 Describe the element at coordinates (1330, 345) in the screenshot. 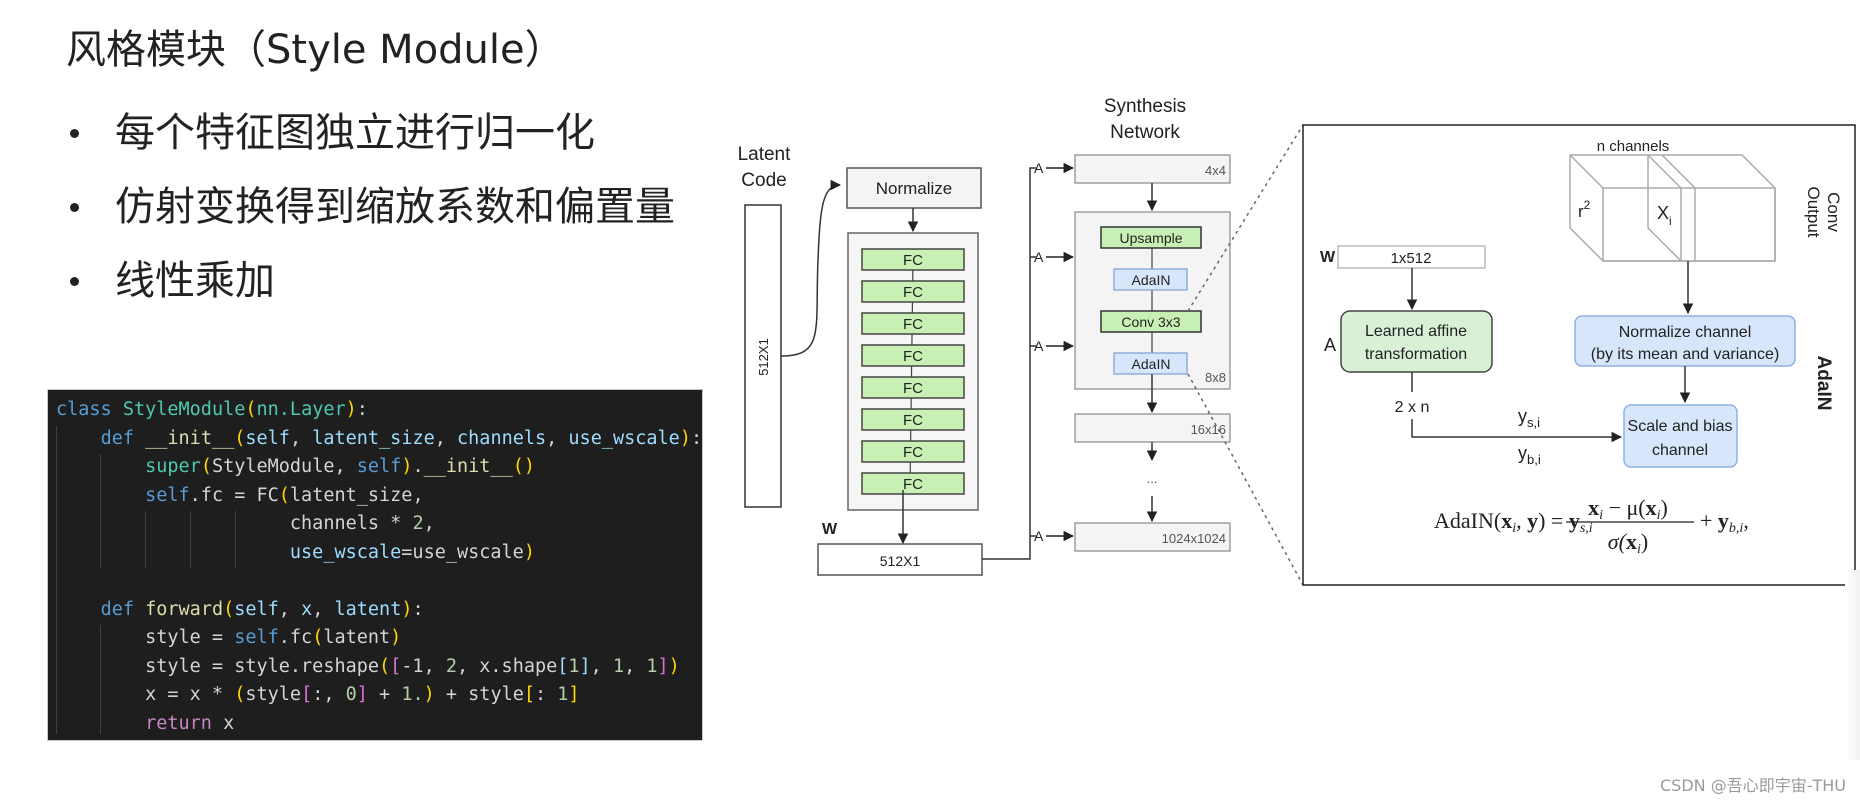

I see `a-label: A` at that location.